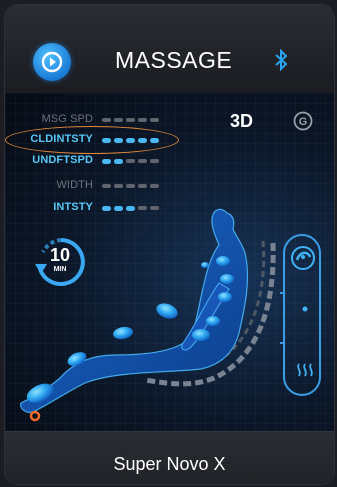 This screenshot has width=337, height=487. I want to click on center-dot-icon, so click(305, 309).